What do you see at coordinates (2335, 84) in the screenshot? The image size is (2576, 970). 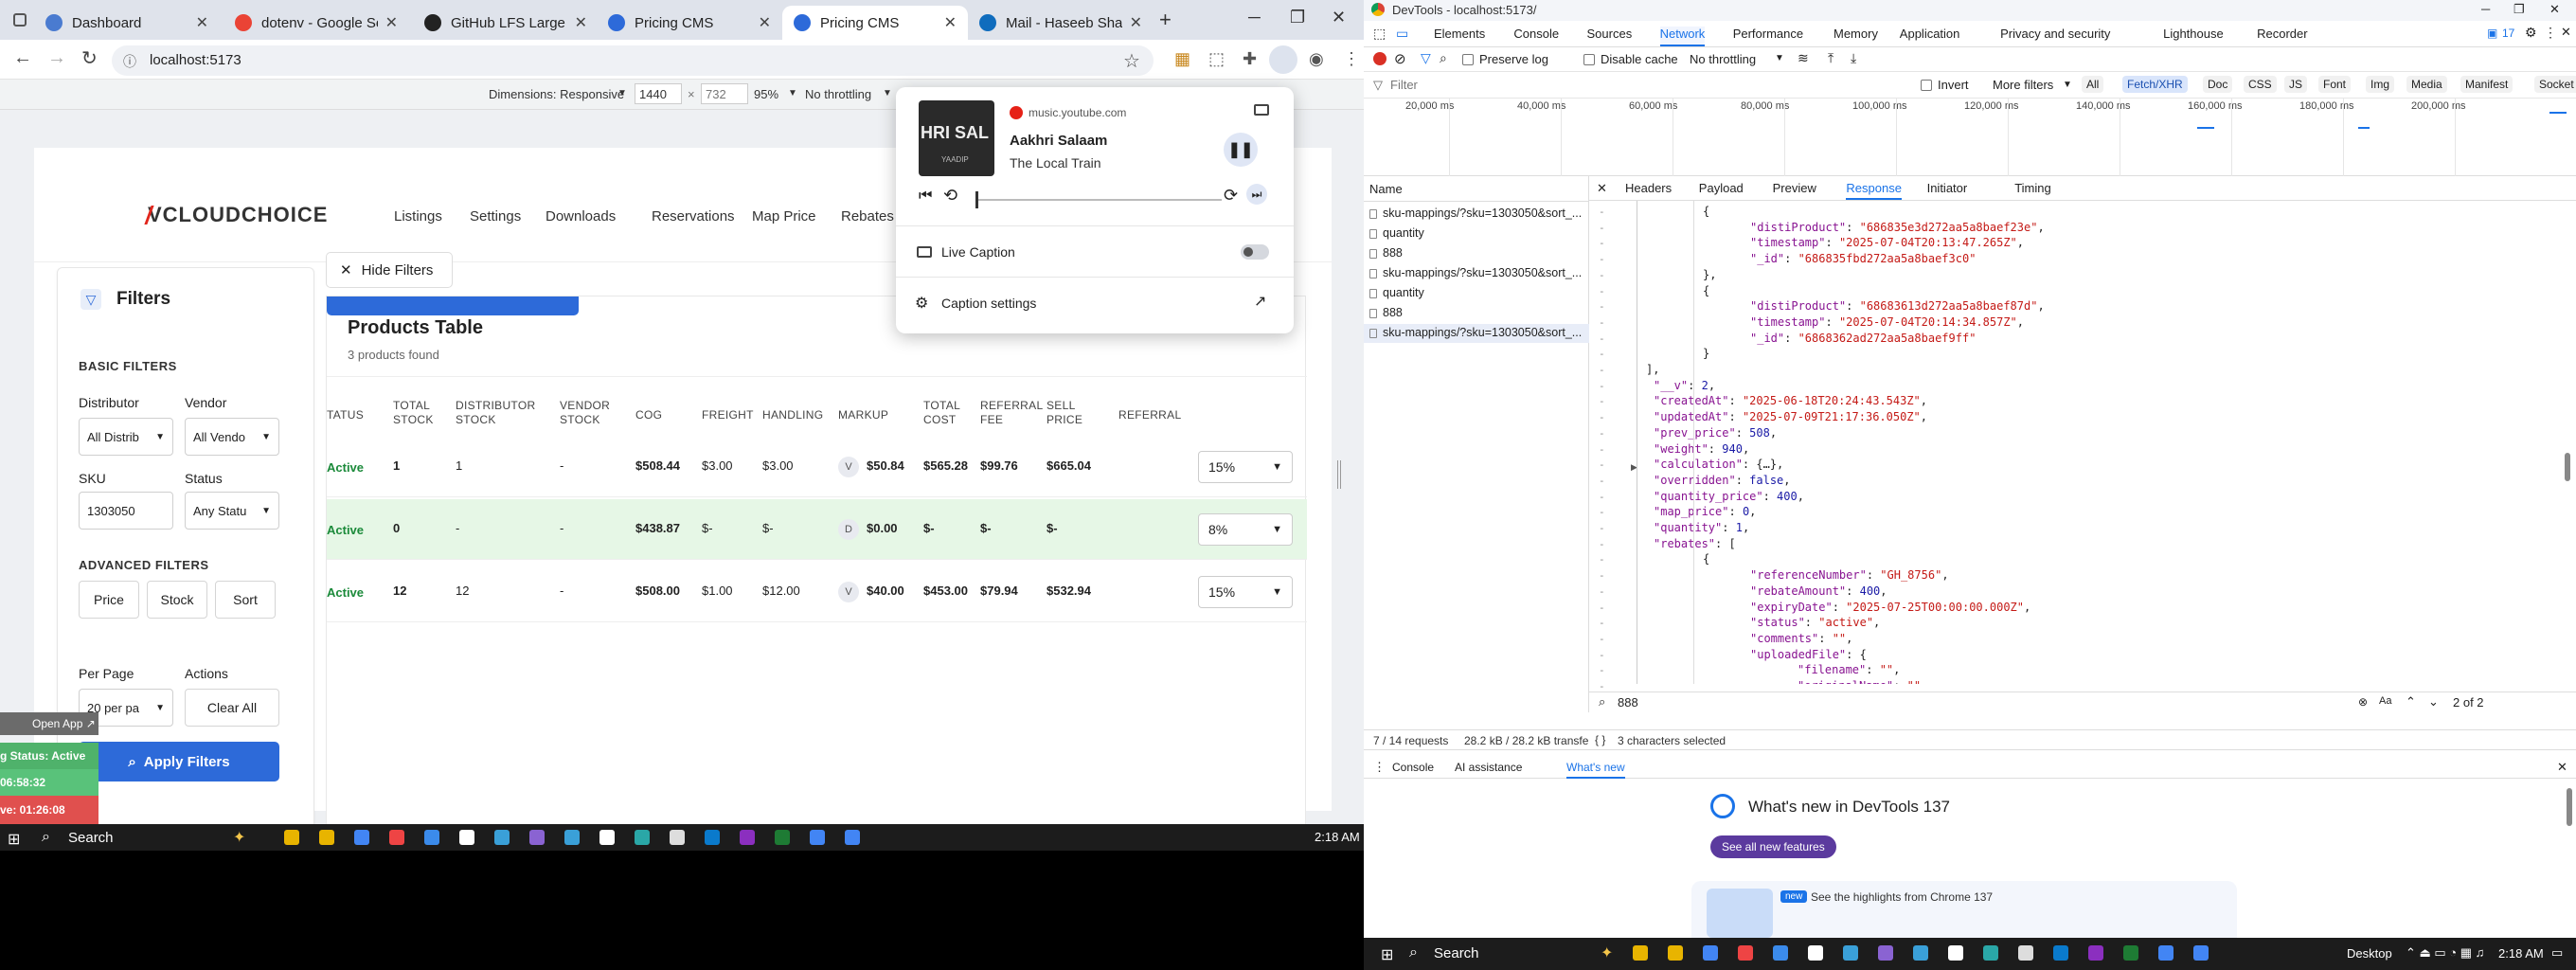 I see `type-filter-font: Font` at bounding box center [2335, 84].